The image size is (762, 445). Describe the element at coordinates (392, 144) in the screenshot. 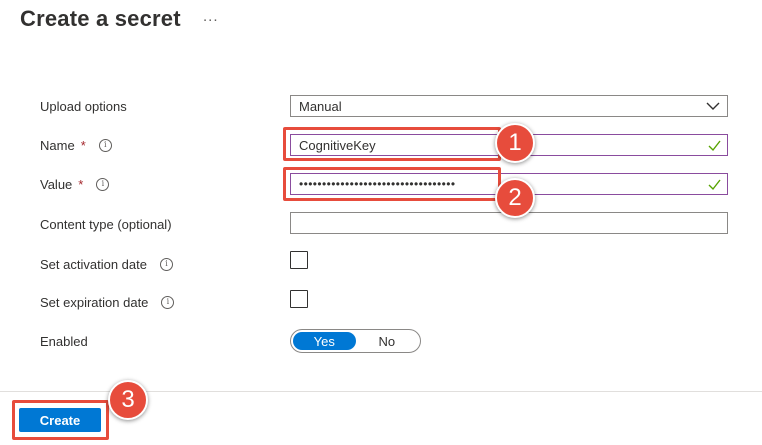

I see `highlight-name-box` at that location.